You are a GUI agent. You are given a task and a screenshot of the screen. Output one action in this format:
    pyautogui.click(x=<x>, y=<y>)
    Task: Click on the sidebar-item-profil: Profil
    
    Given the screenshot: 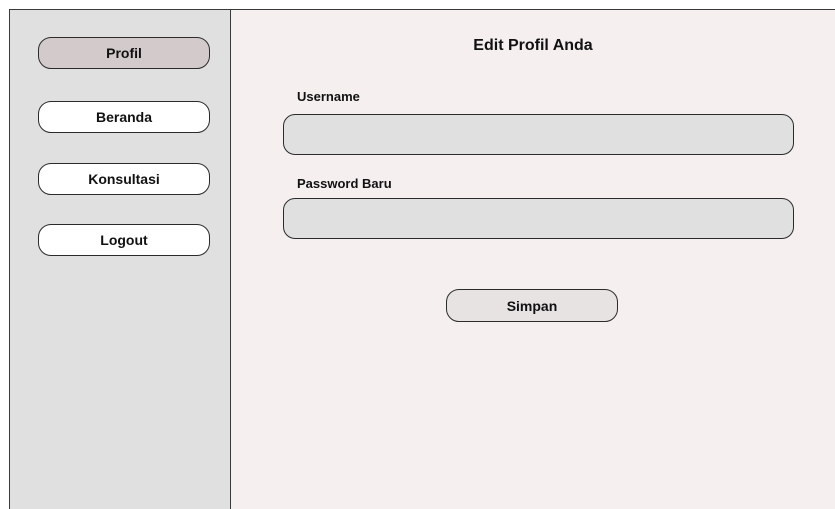 What is the action you would take?
    pyautogui.click(x=124, y=53)
    